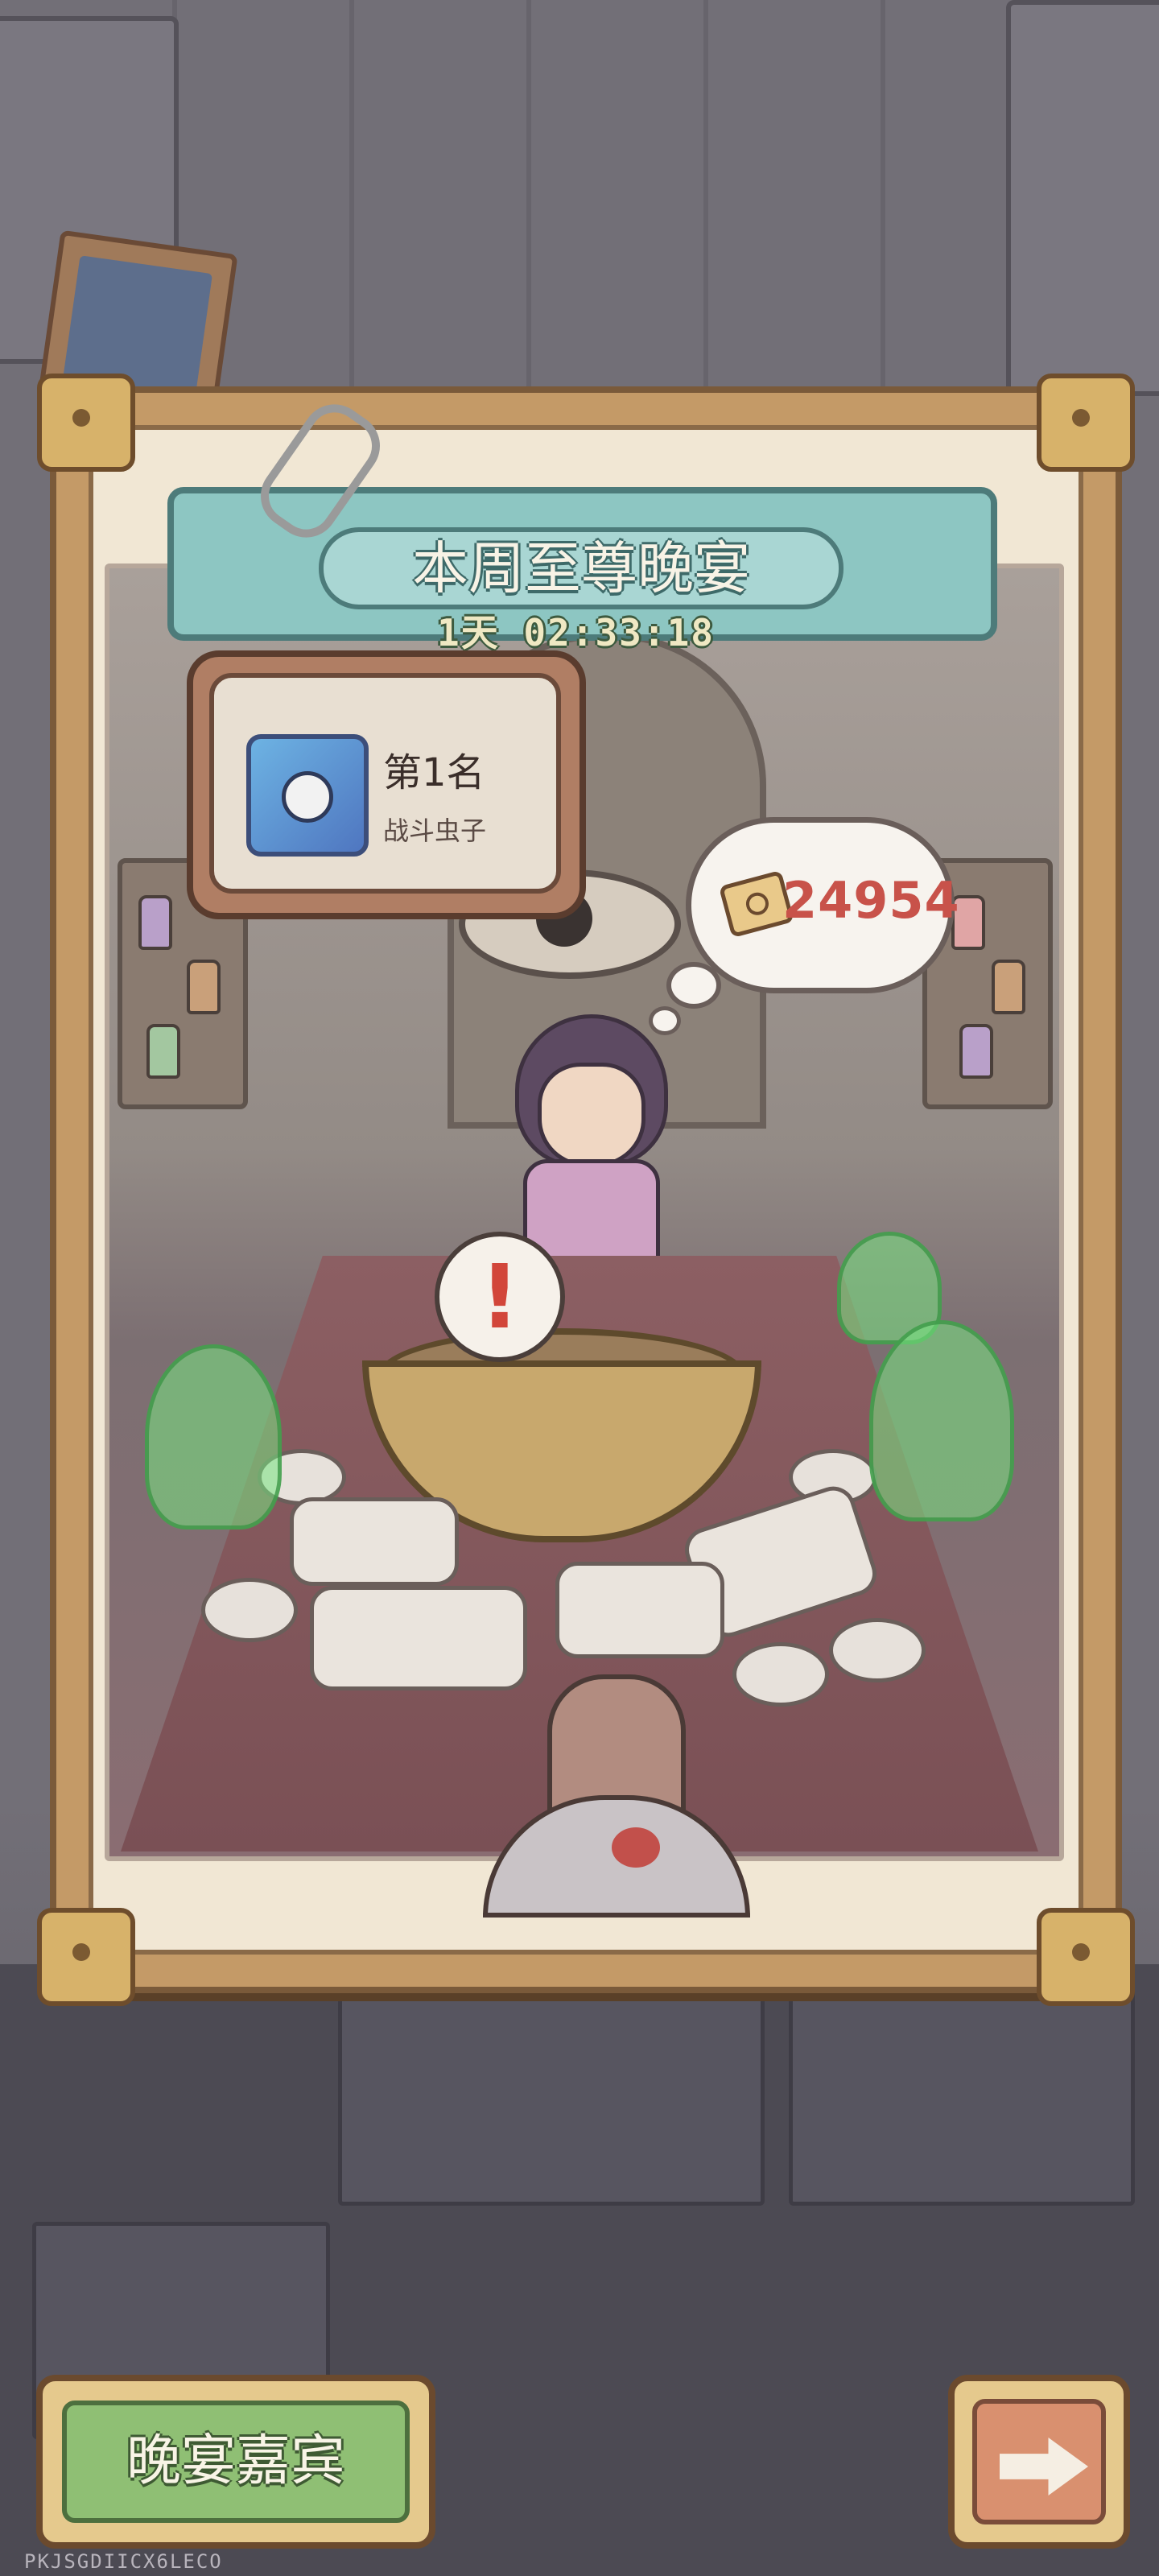 The image size is (1159, 2576). I want to click on ghost-guest-right, so click(941, 1420).